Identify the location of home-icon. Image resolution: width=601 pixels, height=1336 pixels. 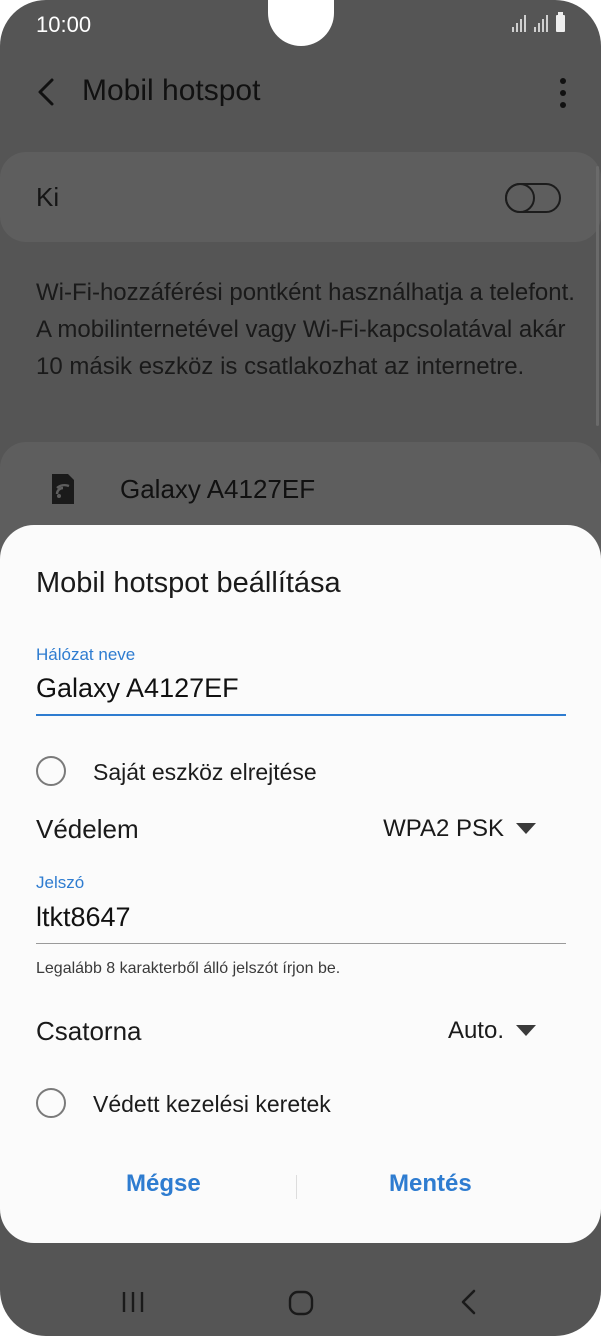
(301, 1303).